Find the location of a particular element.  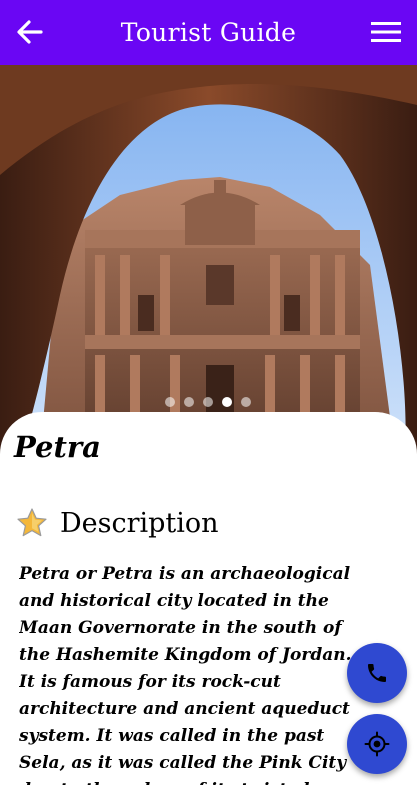

gps-location-icon is located at coordinates (377, 744).